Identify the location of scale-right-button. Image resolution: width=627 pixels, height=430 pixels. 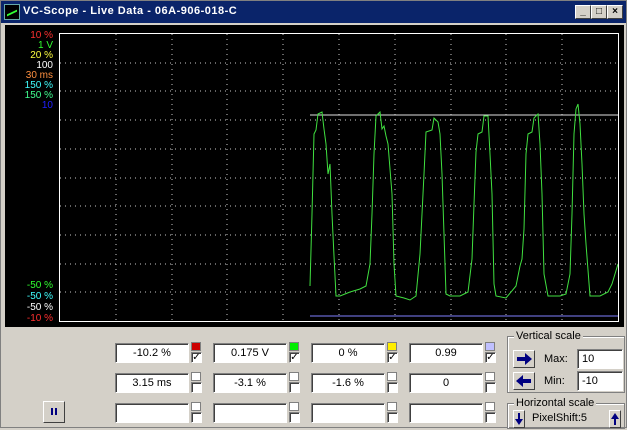
(524, 359).